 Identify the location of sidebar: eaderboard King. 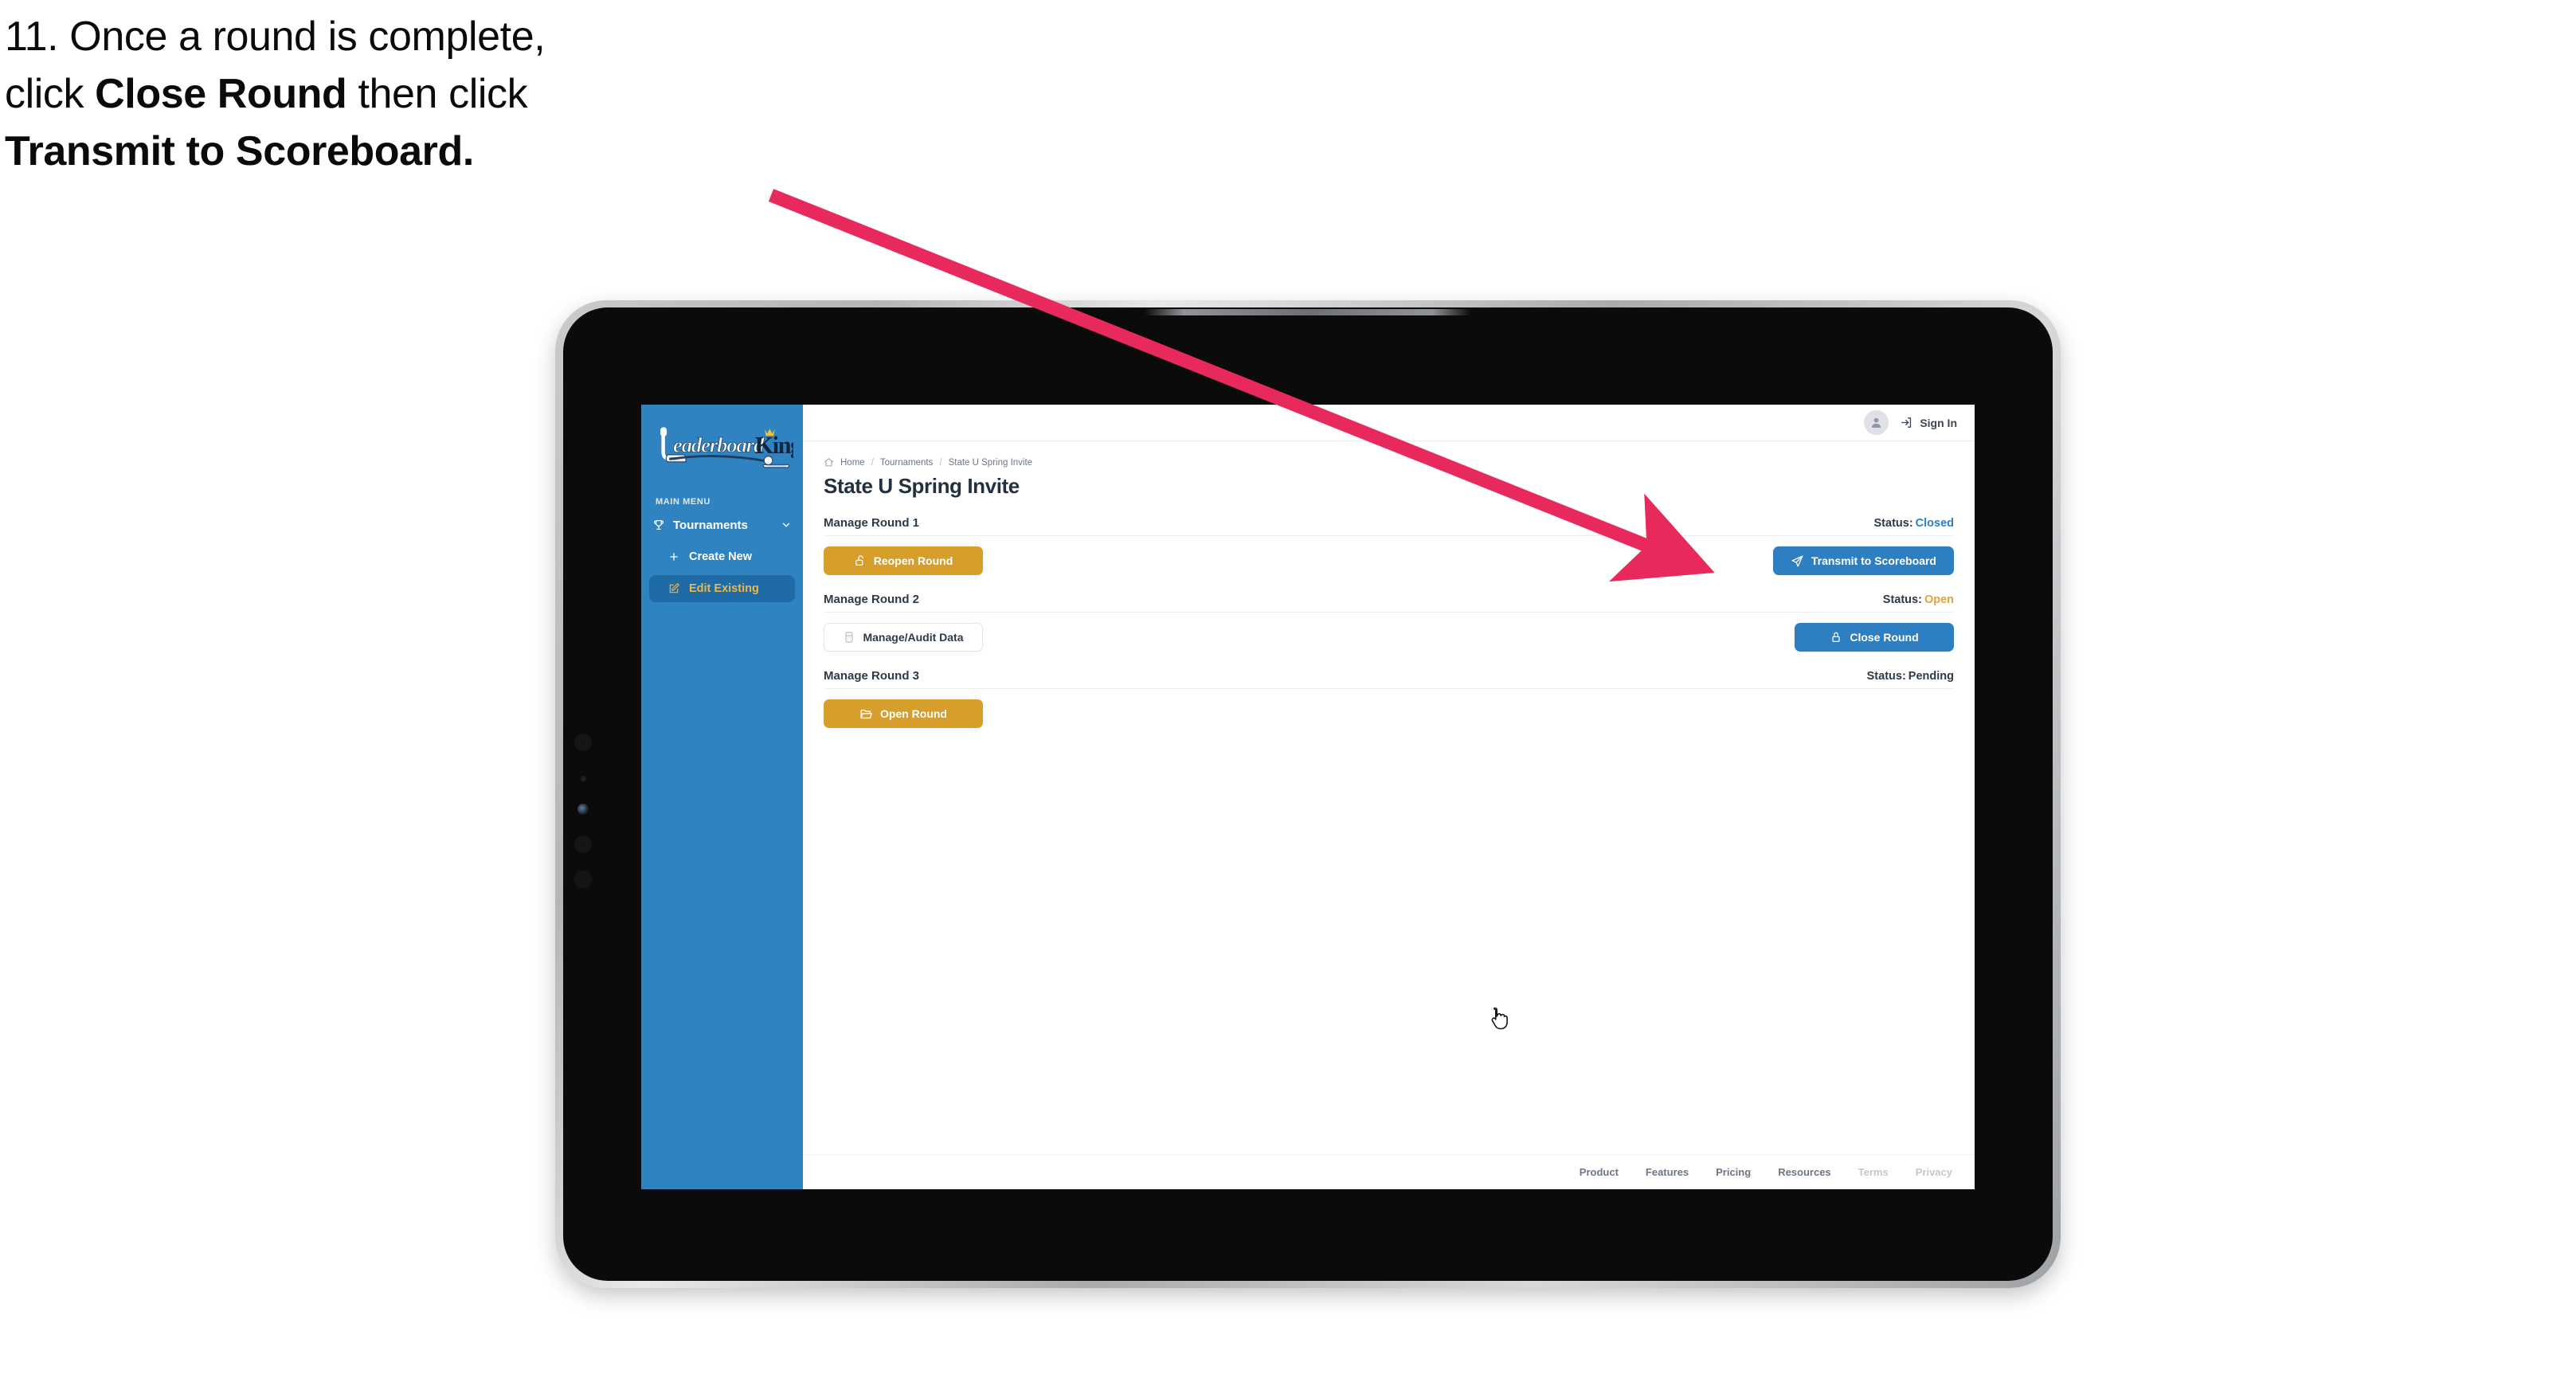
(722, 797).